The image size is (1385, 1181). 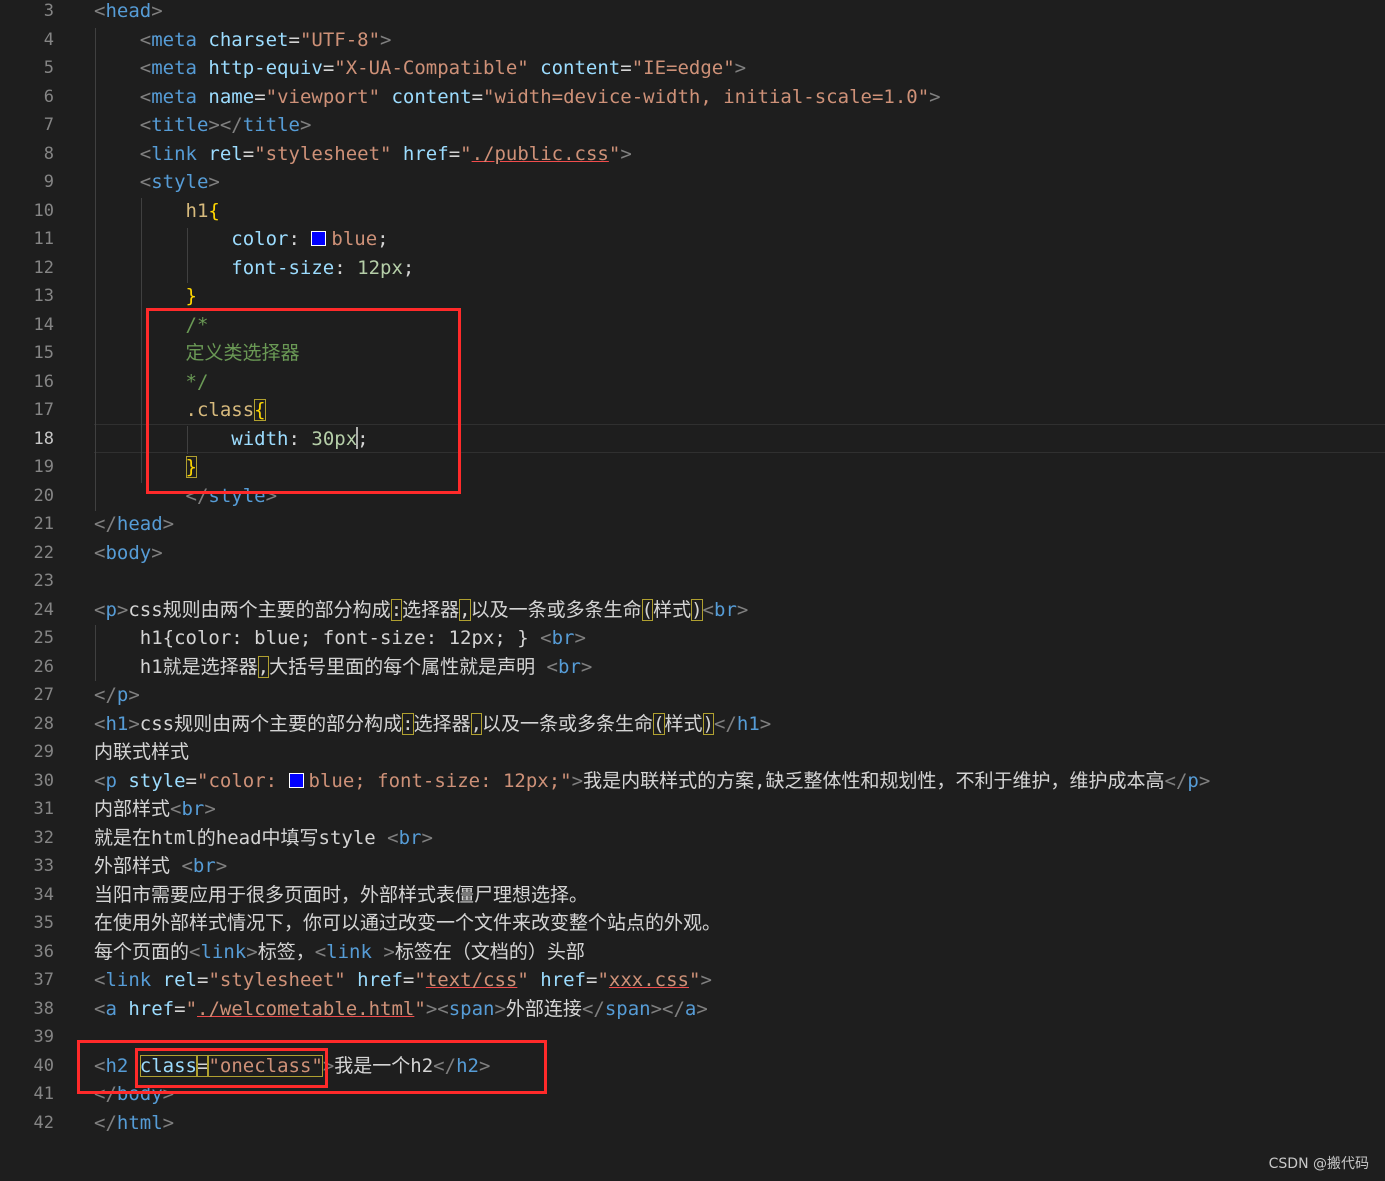 I want to click on code-line: 35 在使用外部样式情况下，你可以通过改变一个文件来改变整个站点的外观。, so click(x=692, y=923).